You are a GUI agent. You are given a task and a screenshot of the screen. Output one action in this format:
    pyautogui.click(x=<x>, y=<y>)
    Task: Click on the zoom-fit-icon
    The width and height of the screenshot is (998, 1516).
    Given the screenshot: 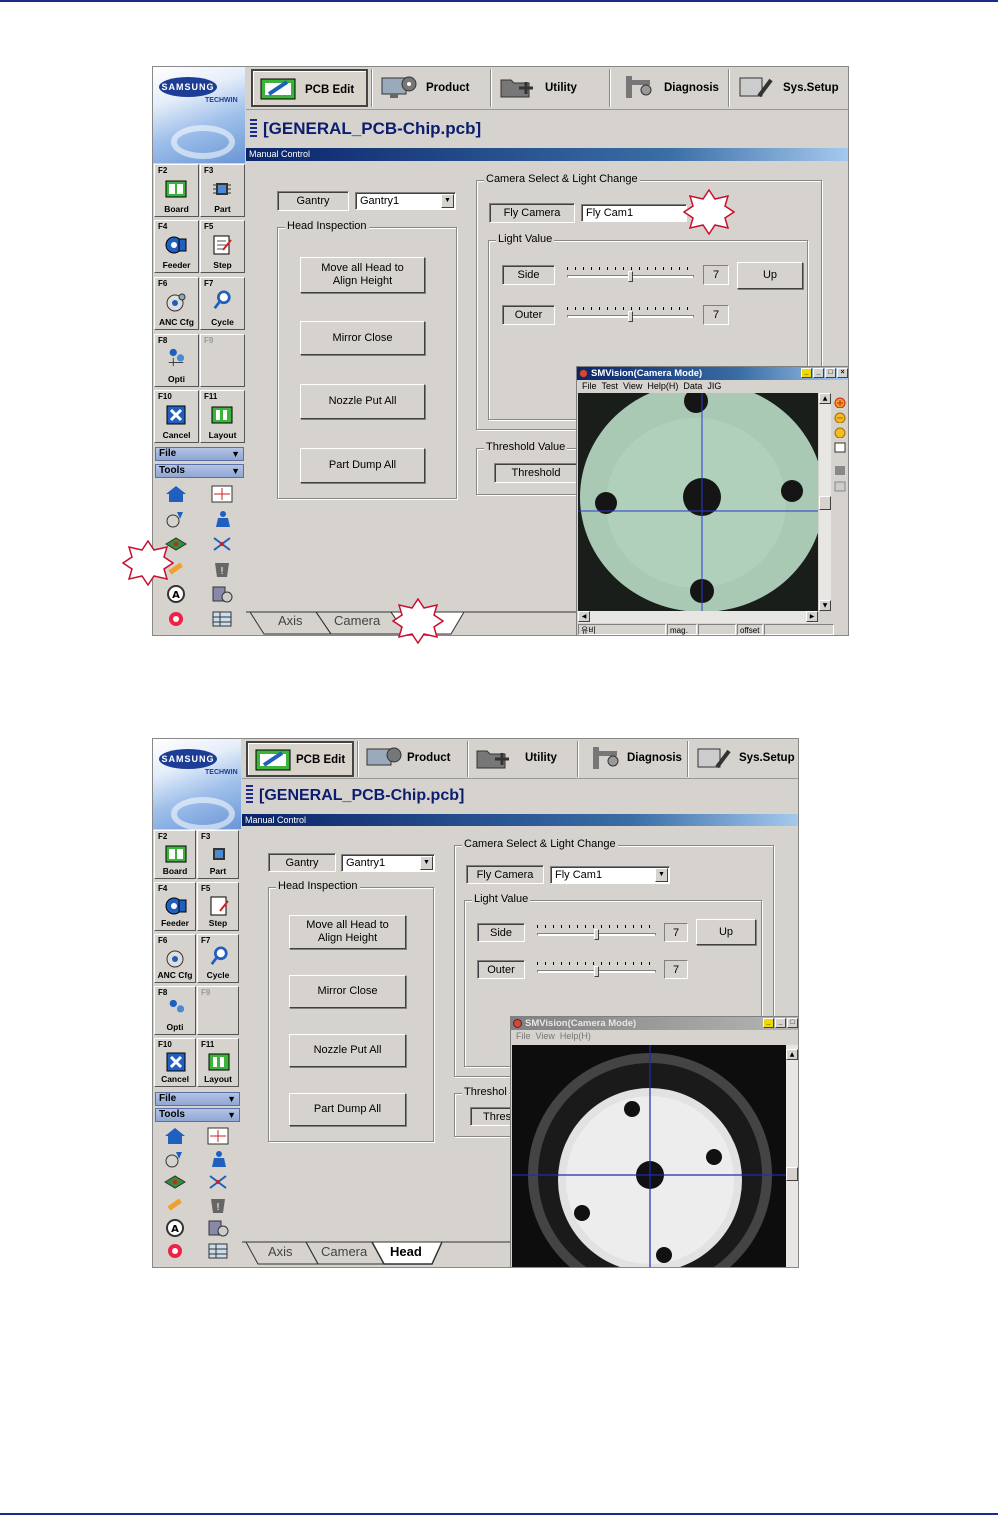 What is the action you would take?
    pyautogui.click(x=840, y=432)
    